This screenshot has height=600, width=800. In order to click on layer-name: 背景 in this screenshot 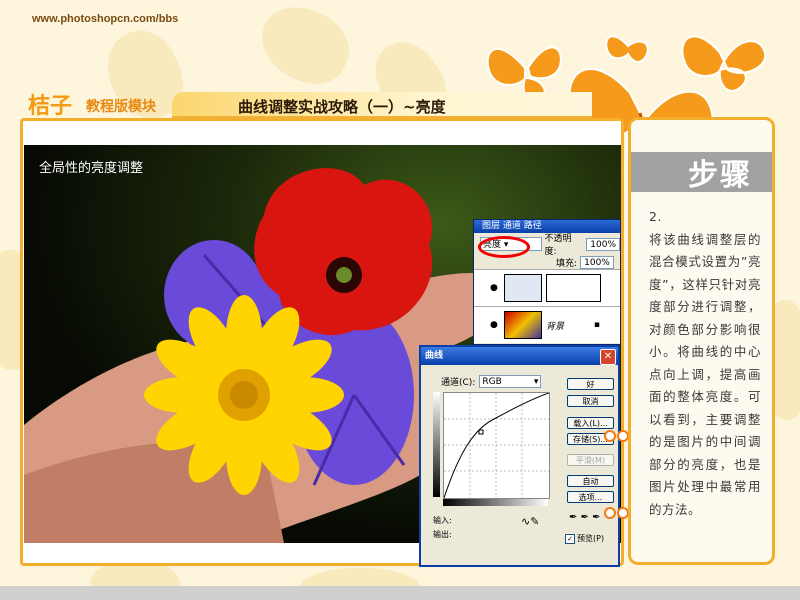, I will do `click(555, 326)`.